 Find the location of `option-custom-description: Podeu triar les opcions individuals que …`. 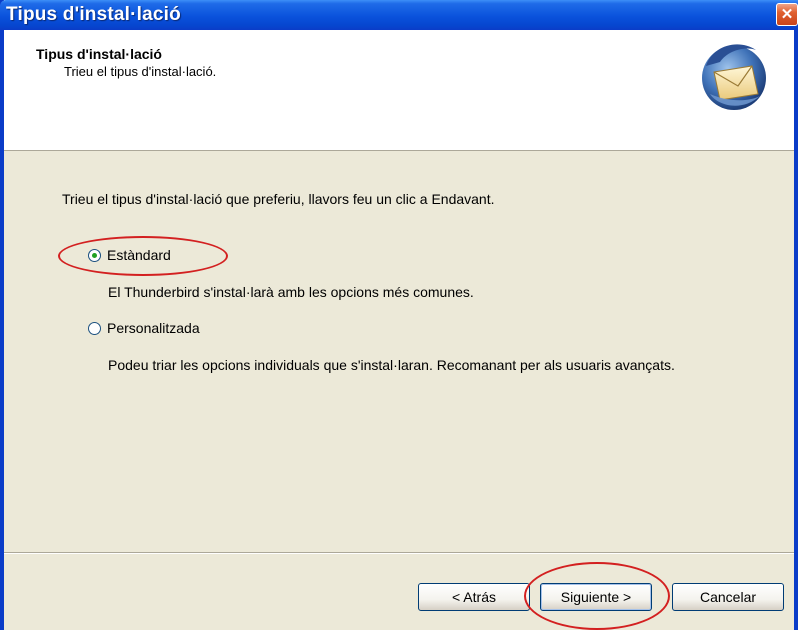

option-custom-description: Podeu triar les opcions individuals que … is located at coordinates (391, 365).